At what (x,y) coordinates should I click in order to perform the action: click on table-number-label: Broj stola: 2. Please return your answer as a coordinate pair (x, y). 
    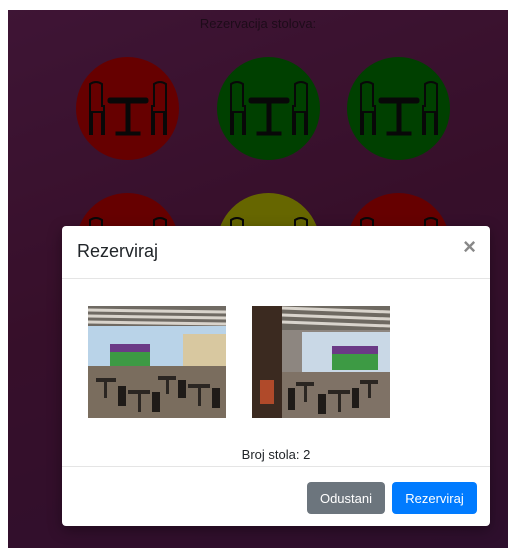
    Looking at the image, I should click on (276, 454).